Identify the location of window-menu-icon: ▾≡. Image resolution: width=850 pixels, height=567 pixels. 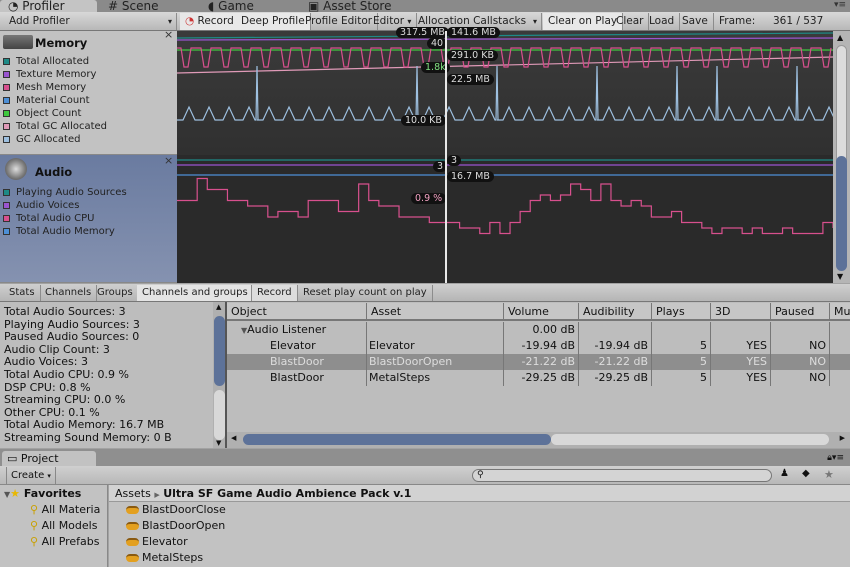
(840, 5).